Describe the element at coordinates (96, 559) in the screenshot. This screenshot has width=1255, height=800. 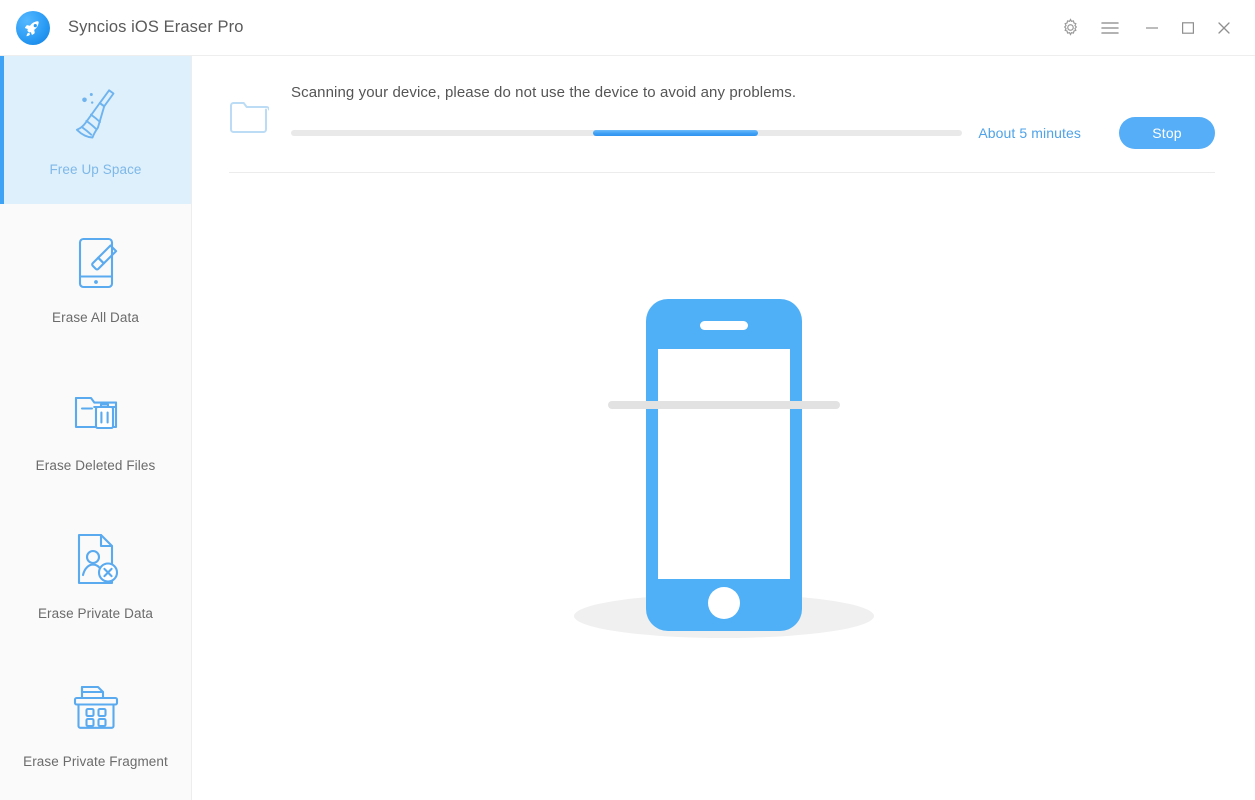
I see `document-user-x-icon` at that location.